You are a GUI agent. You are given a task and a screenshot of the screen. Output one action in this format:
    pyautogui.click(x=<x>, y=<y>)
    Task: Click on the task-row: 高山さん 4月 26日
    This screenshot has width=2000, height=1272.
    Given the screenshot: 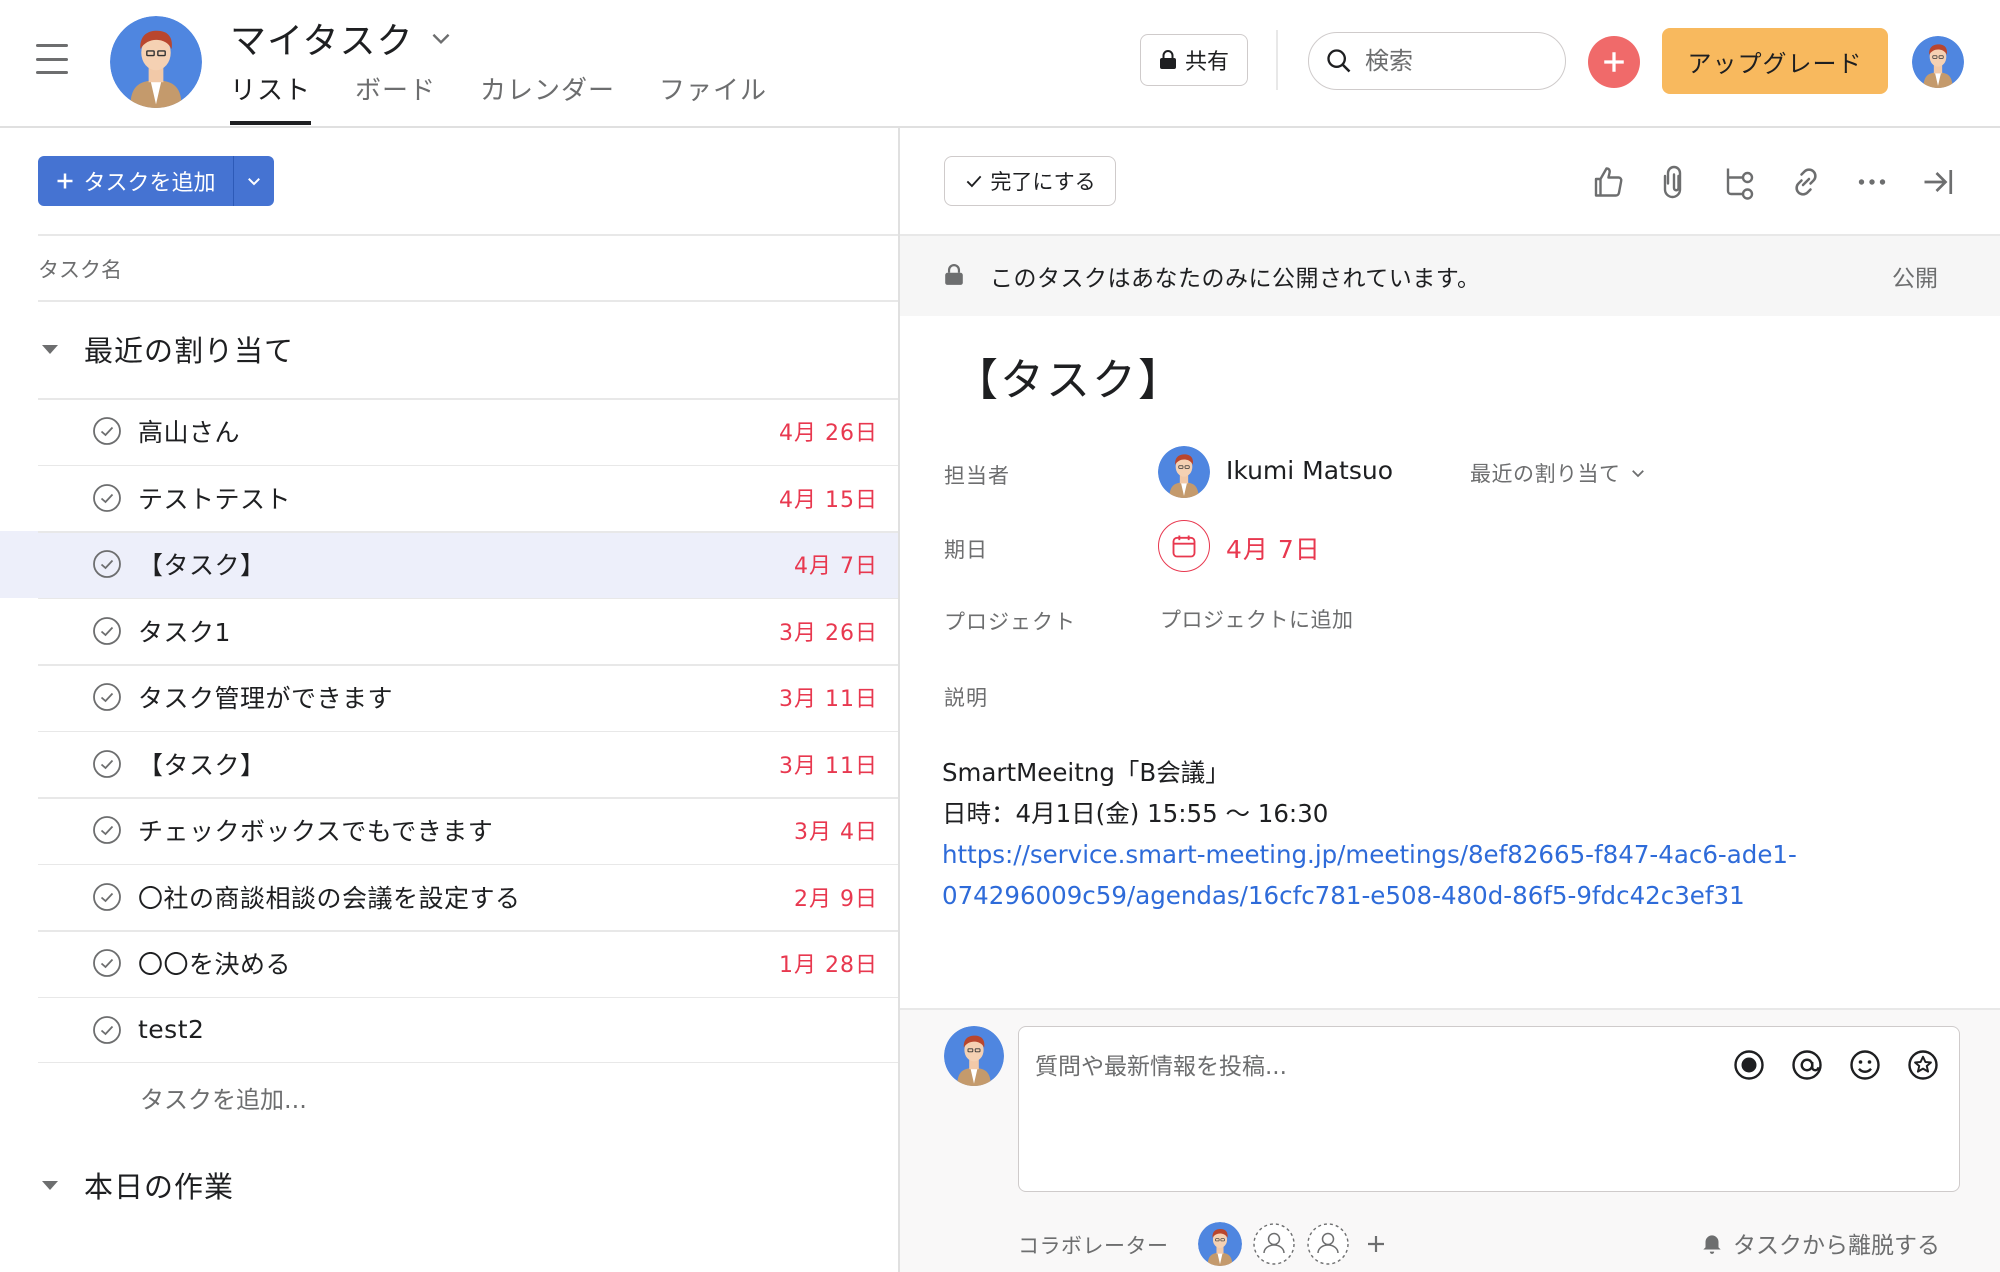 What is the action you would take?
    pyautogui.click(x=449, y=431)
    